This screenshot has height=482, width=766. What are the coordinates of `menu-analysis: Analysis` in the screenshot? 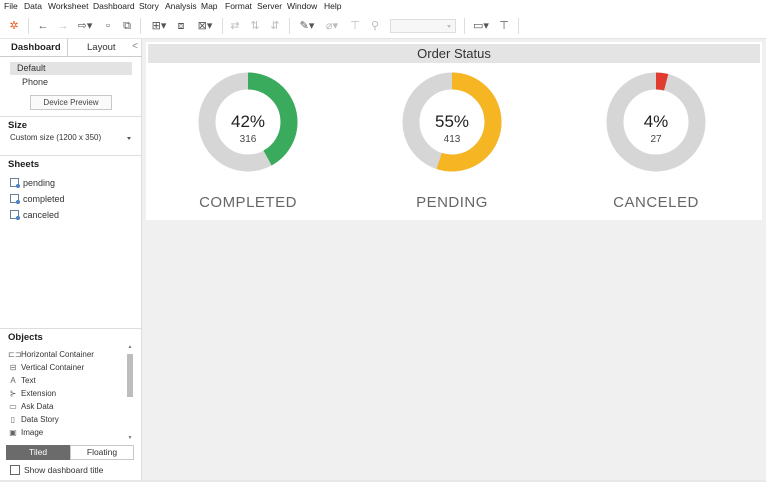 It's located at (181, 6).